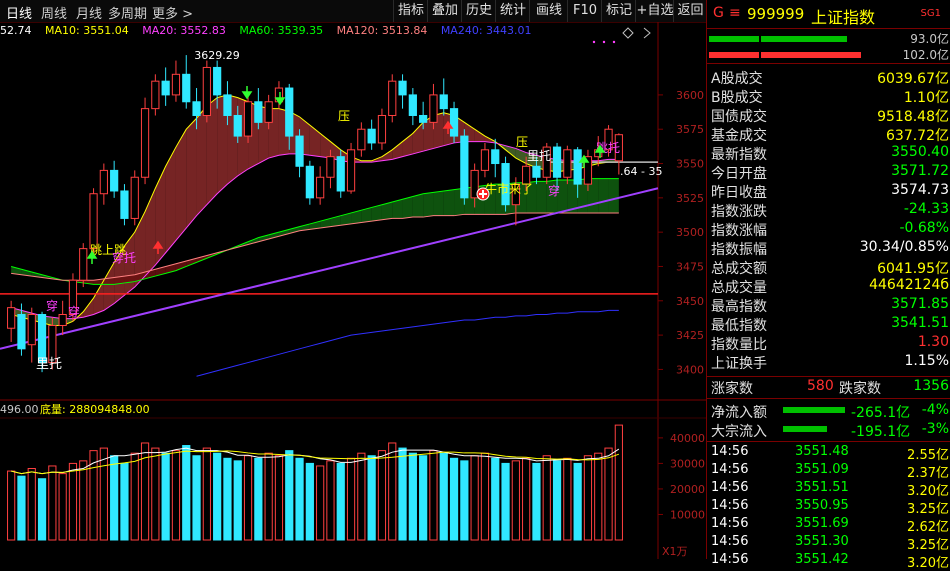  I want to click on stat-row: 上证换手 1.15%, so click(830, 362).